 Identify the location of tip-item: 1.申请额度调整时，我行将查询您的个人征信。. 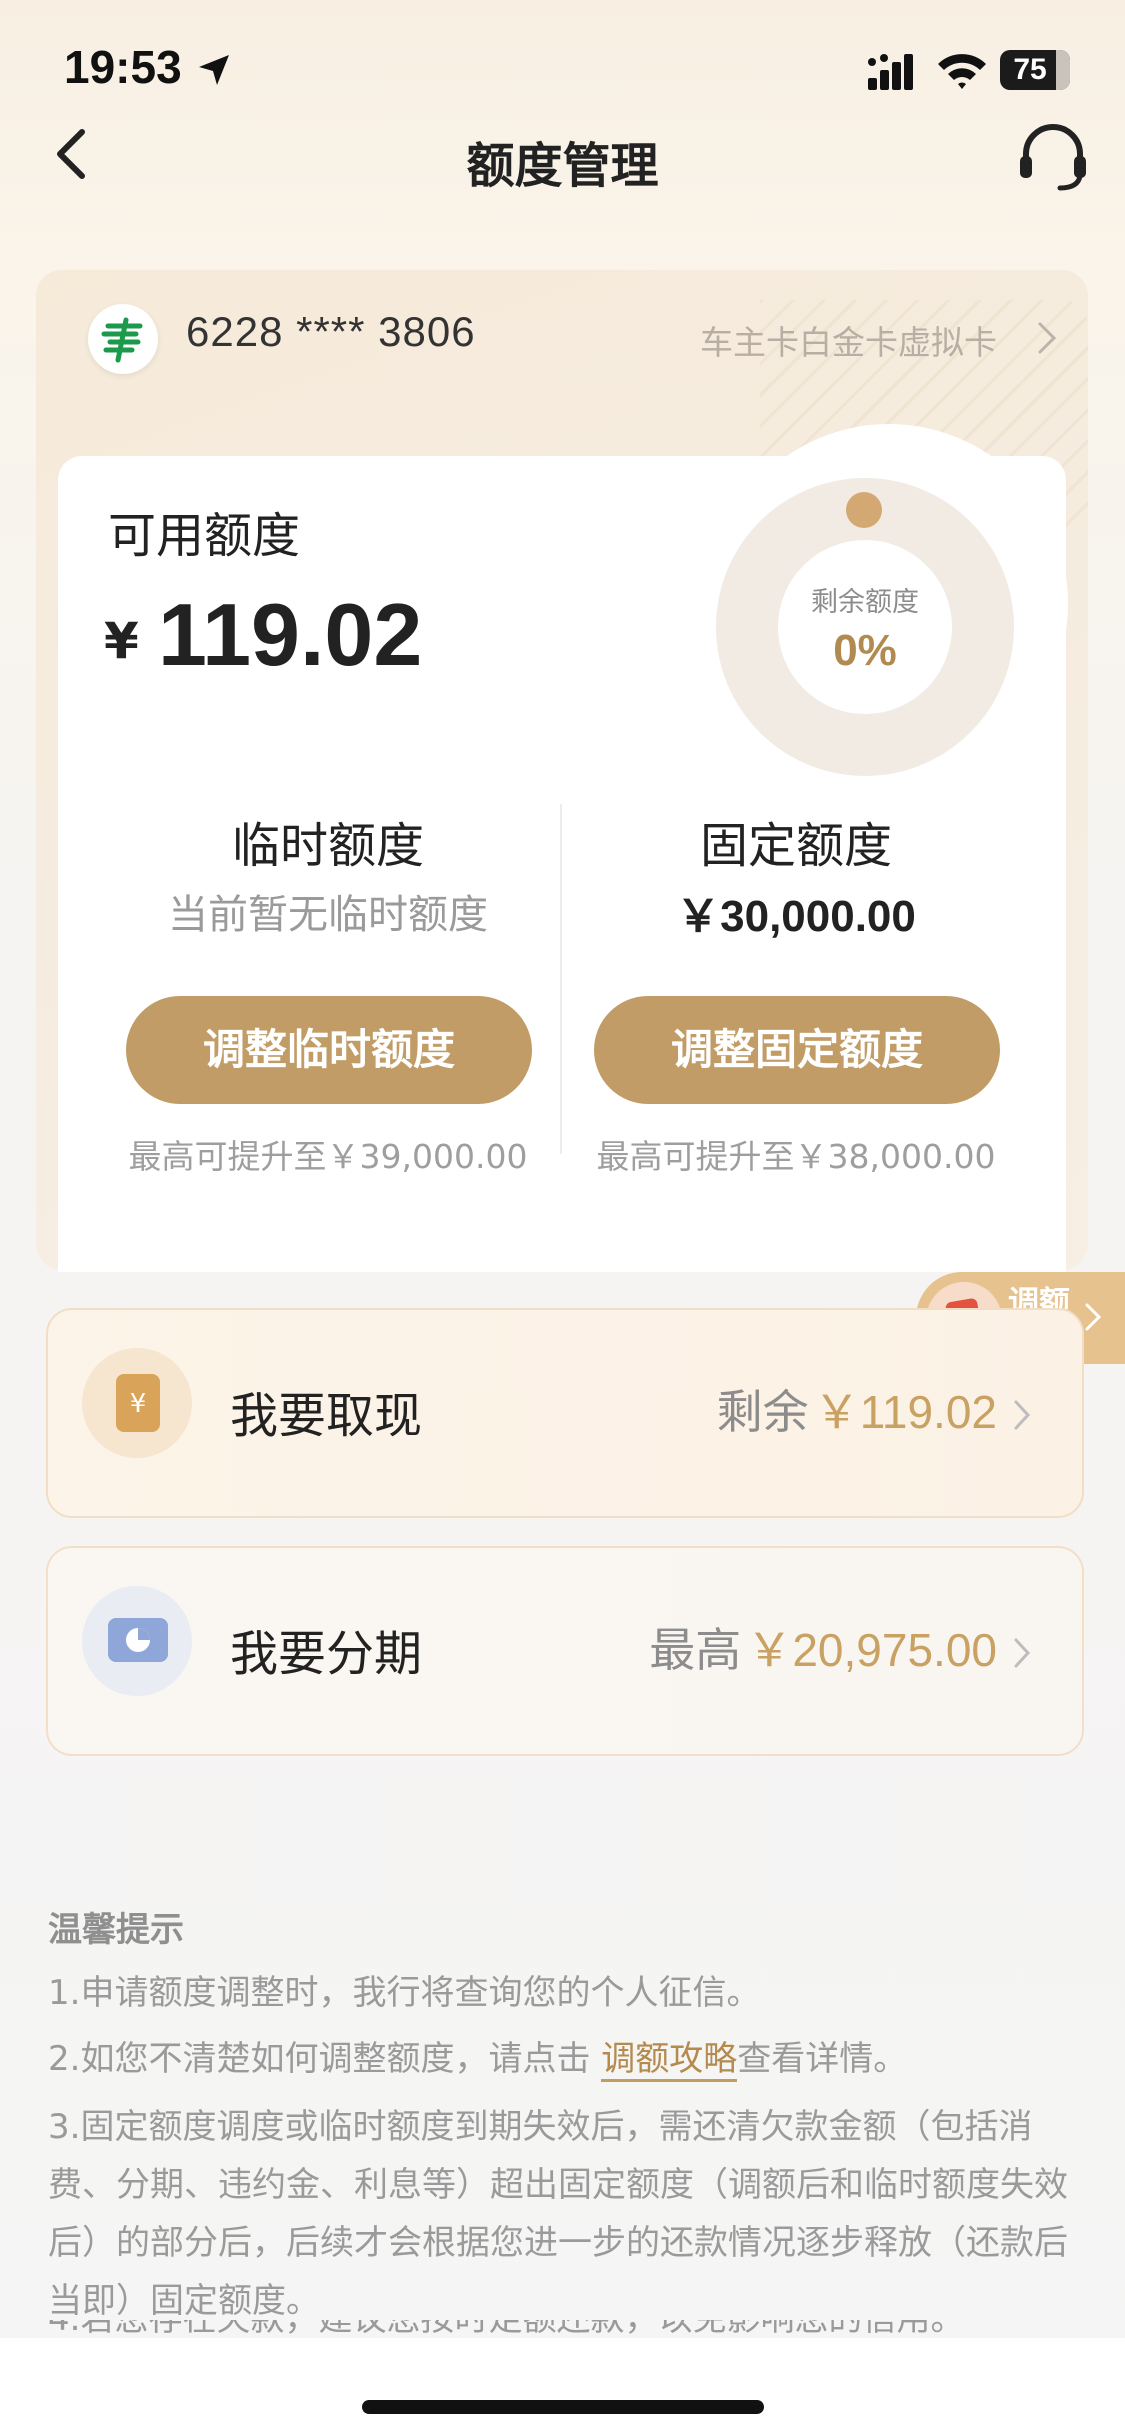
(404, 1993).